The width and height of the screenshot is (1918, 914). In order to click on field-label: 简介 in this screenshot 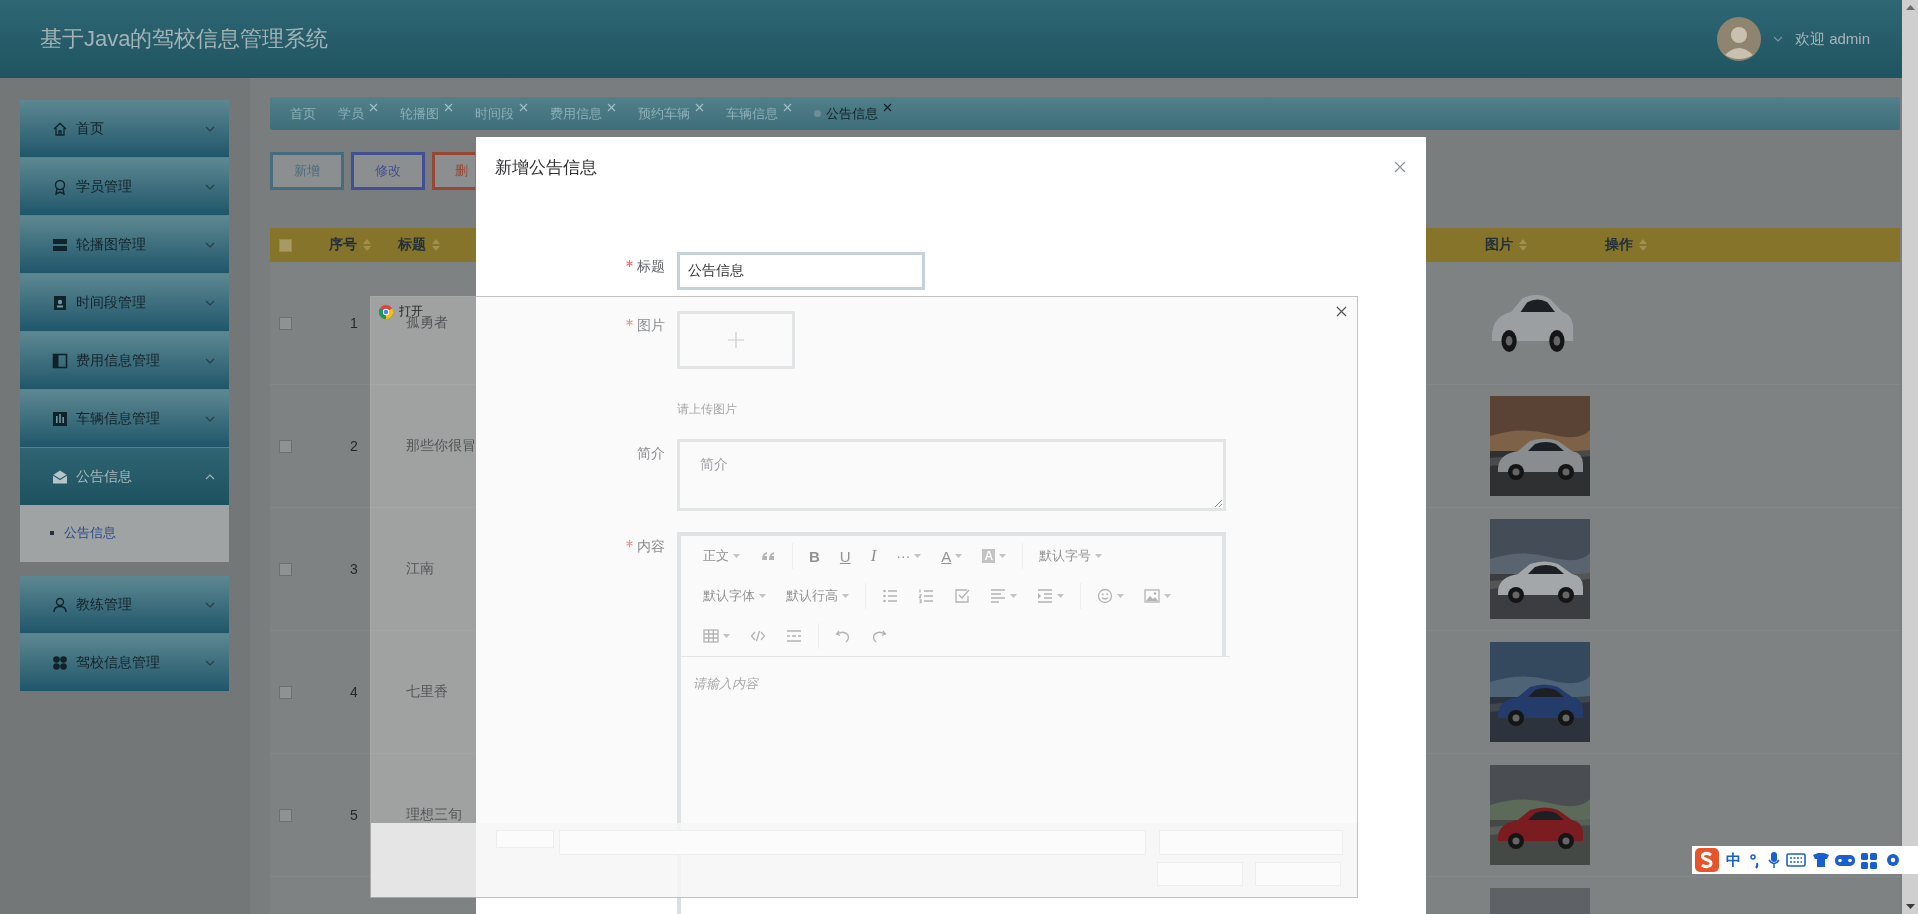, I will do `click(651, 454)`.